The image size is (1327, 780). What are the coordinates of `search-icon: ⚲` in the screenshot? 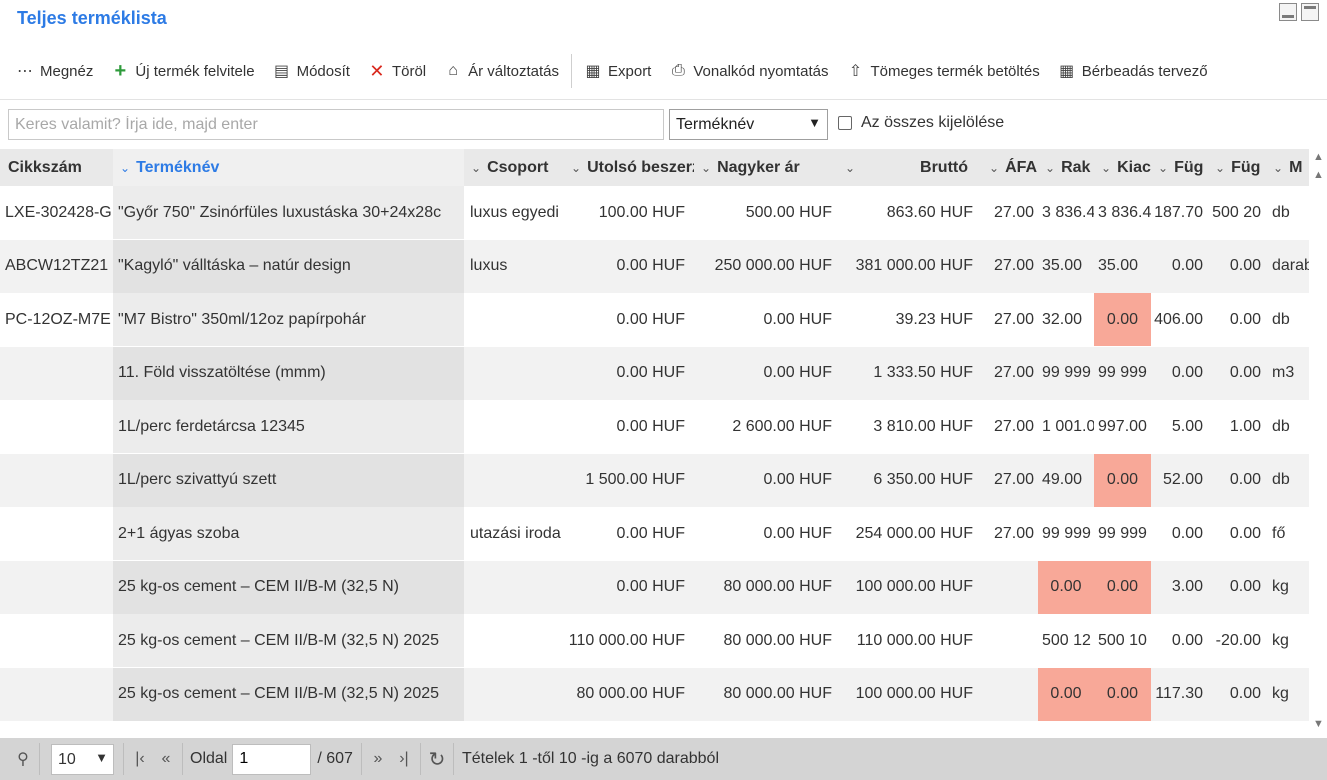 It's located at (23, 759).